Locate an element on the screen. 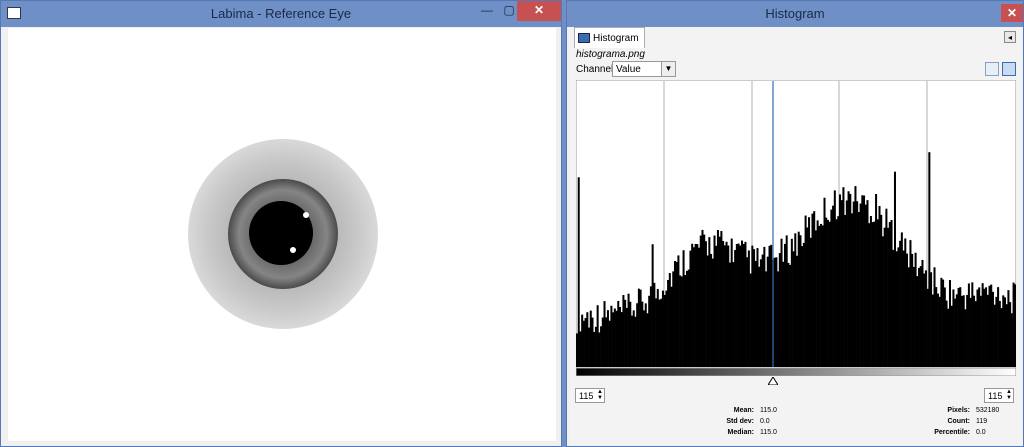 This screenshot has width=1024, height=447. channel-label: Channel: is located at coordinates (596, 69).